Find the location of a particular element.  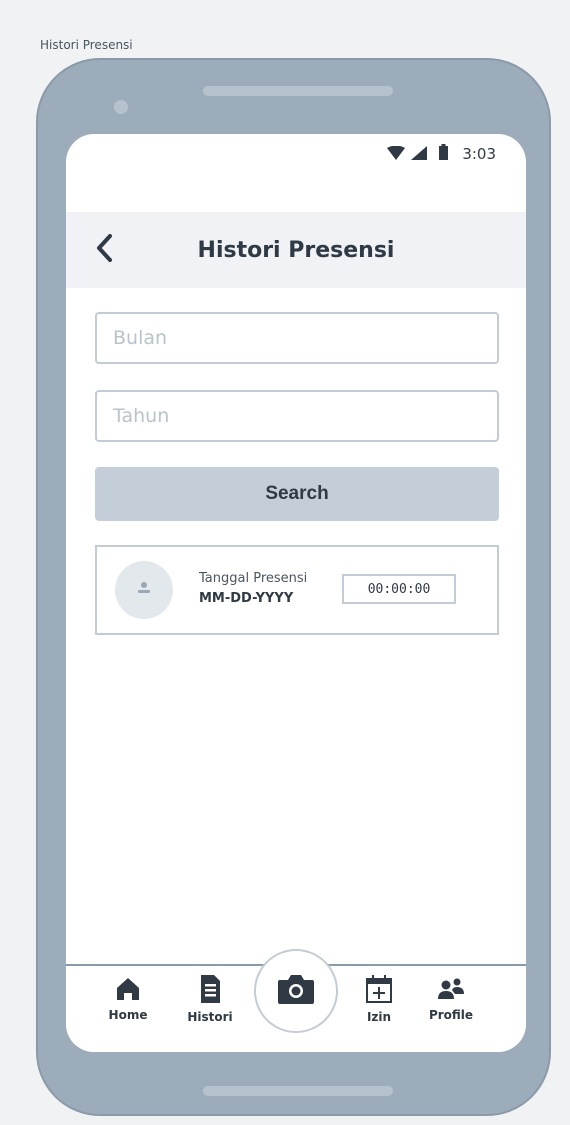

nav-profile: Profile is located at coordinates (451, 998).